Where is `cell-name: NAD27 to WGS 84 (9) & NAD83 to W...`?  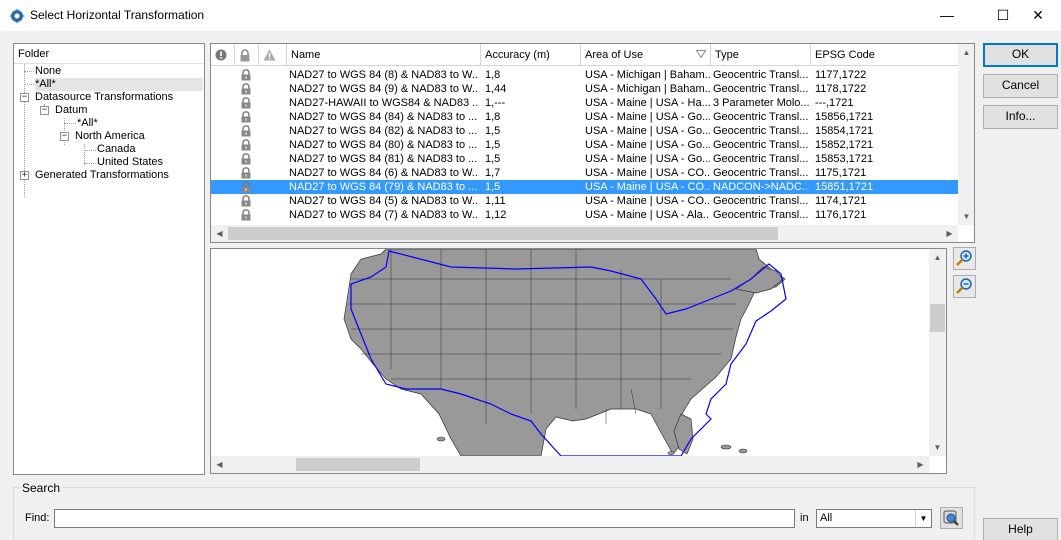
cell-name: NAD27 to WGS 84 (9) & NAD83 to W... is located at coordinates (384, 89).